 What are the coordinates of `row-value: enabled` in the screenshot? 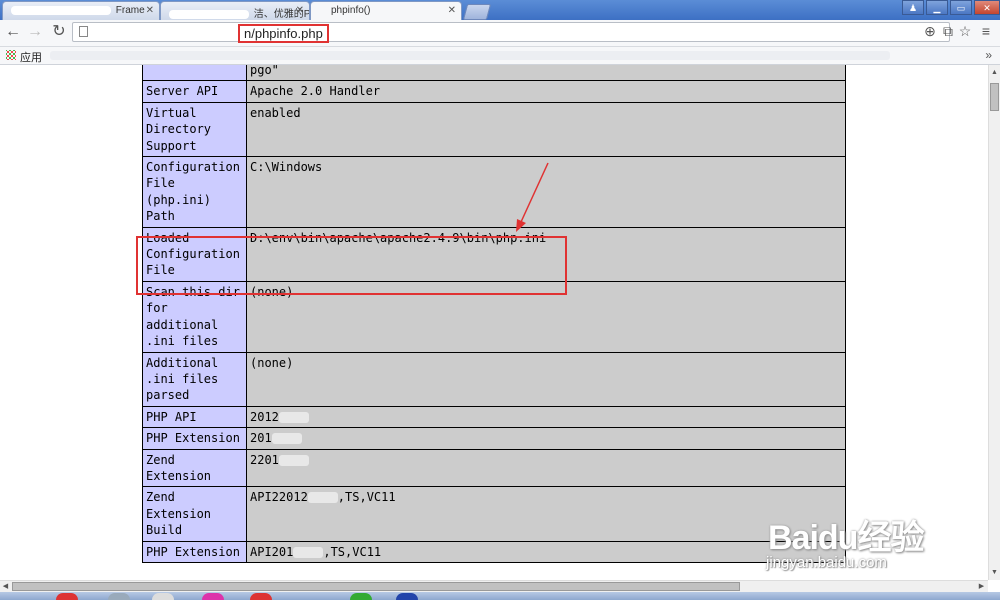 It's located at (546, 129).